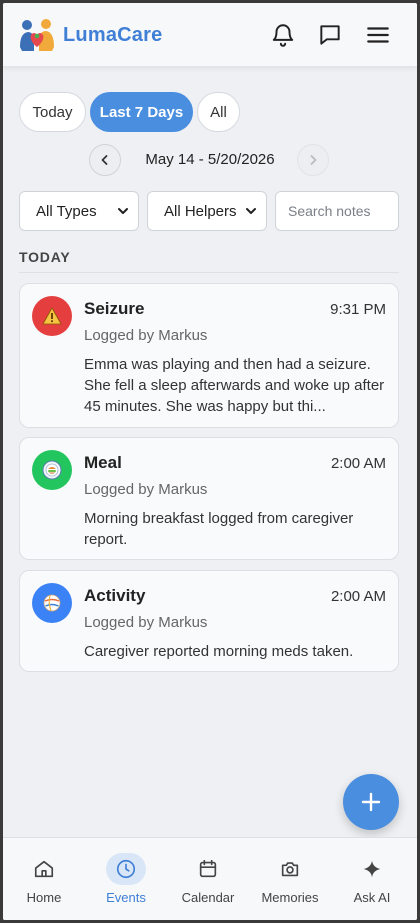  I want to click on nav-item-events: Events, so click(126, 879).